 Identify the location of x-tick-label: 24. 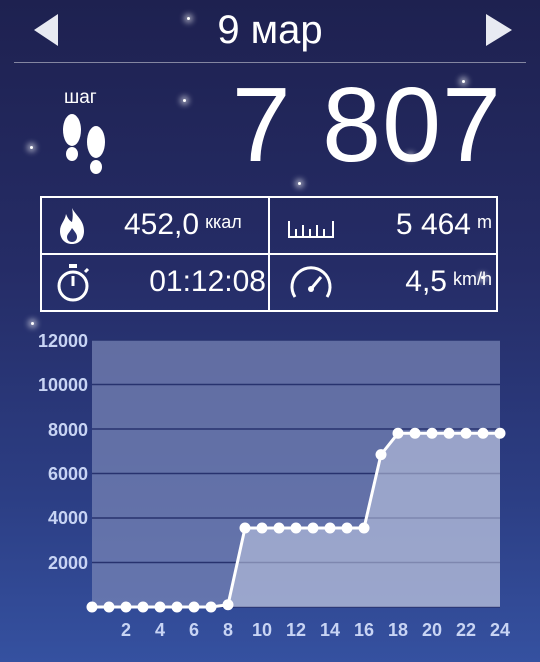
(500, 630).